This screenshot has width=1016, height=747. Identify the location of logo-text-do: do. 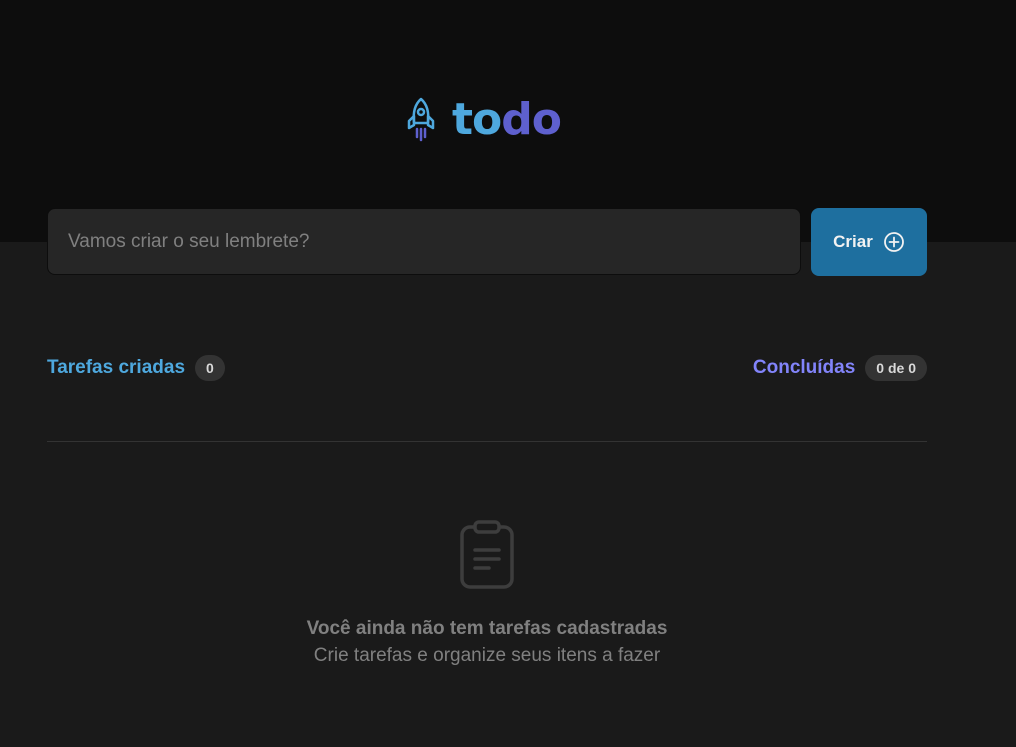
(531, 119).